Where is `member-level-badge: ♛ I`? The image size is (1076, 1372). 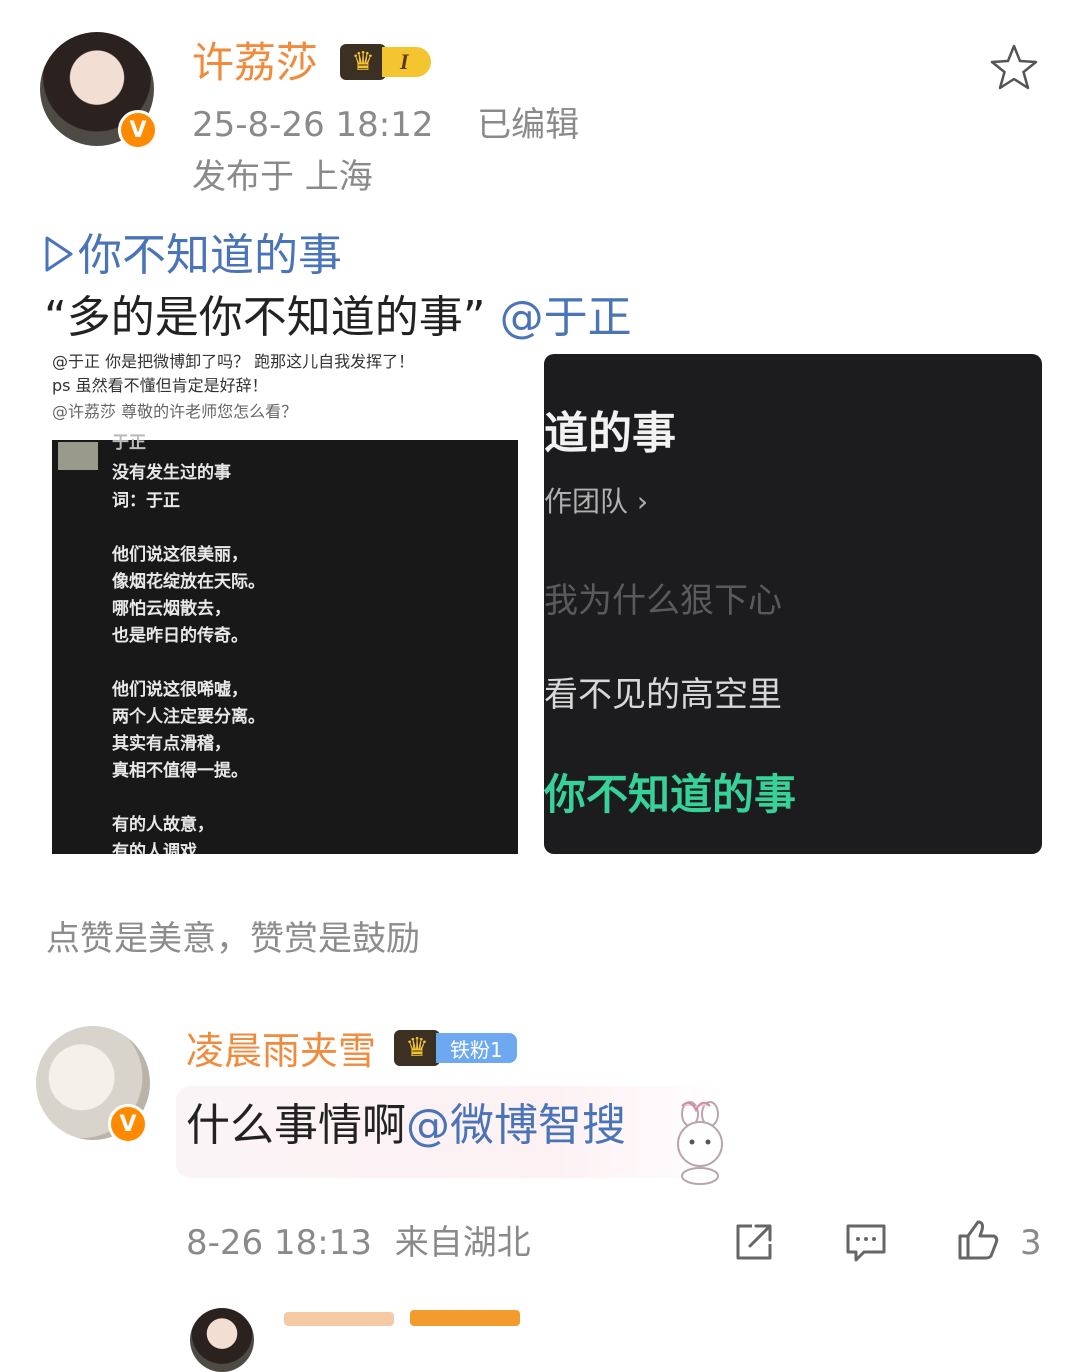 member-level-badge: ♛ I is located at coordinates (385, 62).